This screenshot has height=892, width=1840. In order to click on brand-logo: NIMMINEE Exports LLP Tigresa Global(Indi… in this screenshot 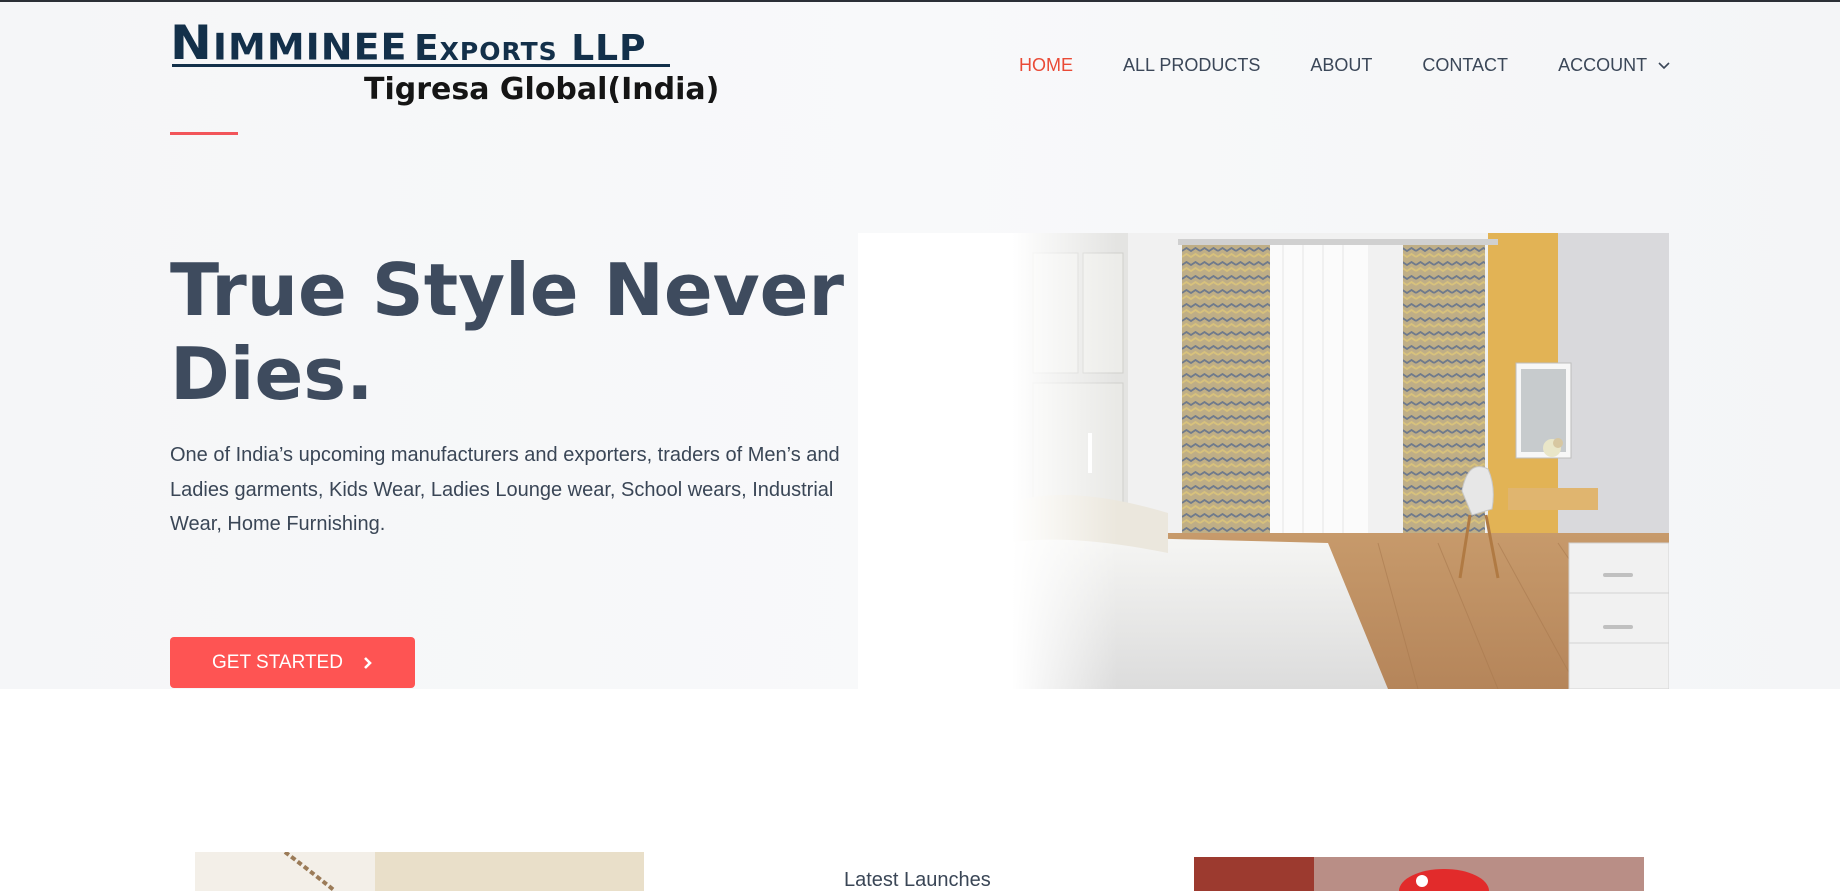, I will do `click(444, 64)`.